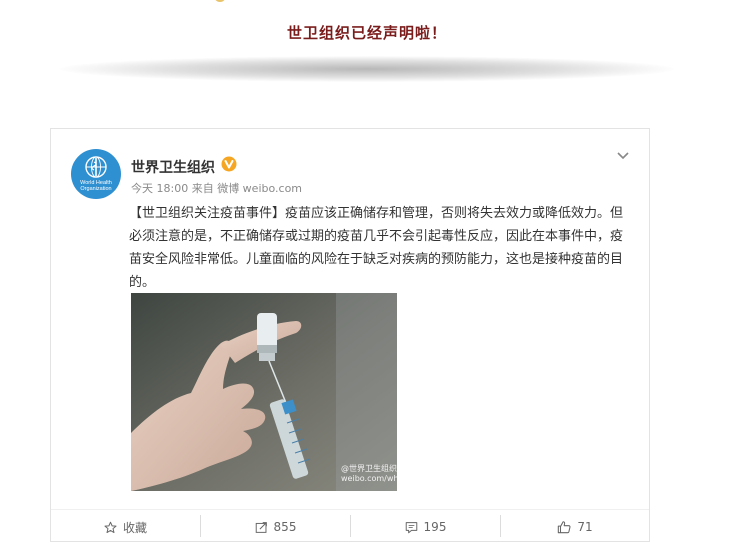  I want to click on decorative-accent, so click(220, 1).